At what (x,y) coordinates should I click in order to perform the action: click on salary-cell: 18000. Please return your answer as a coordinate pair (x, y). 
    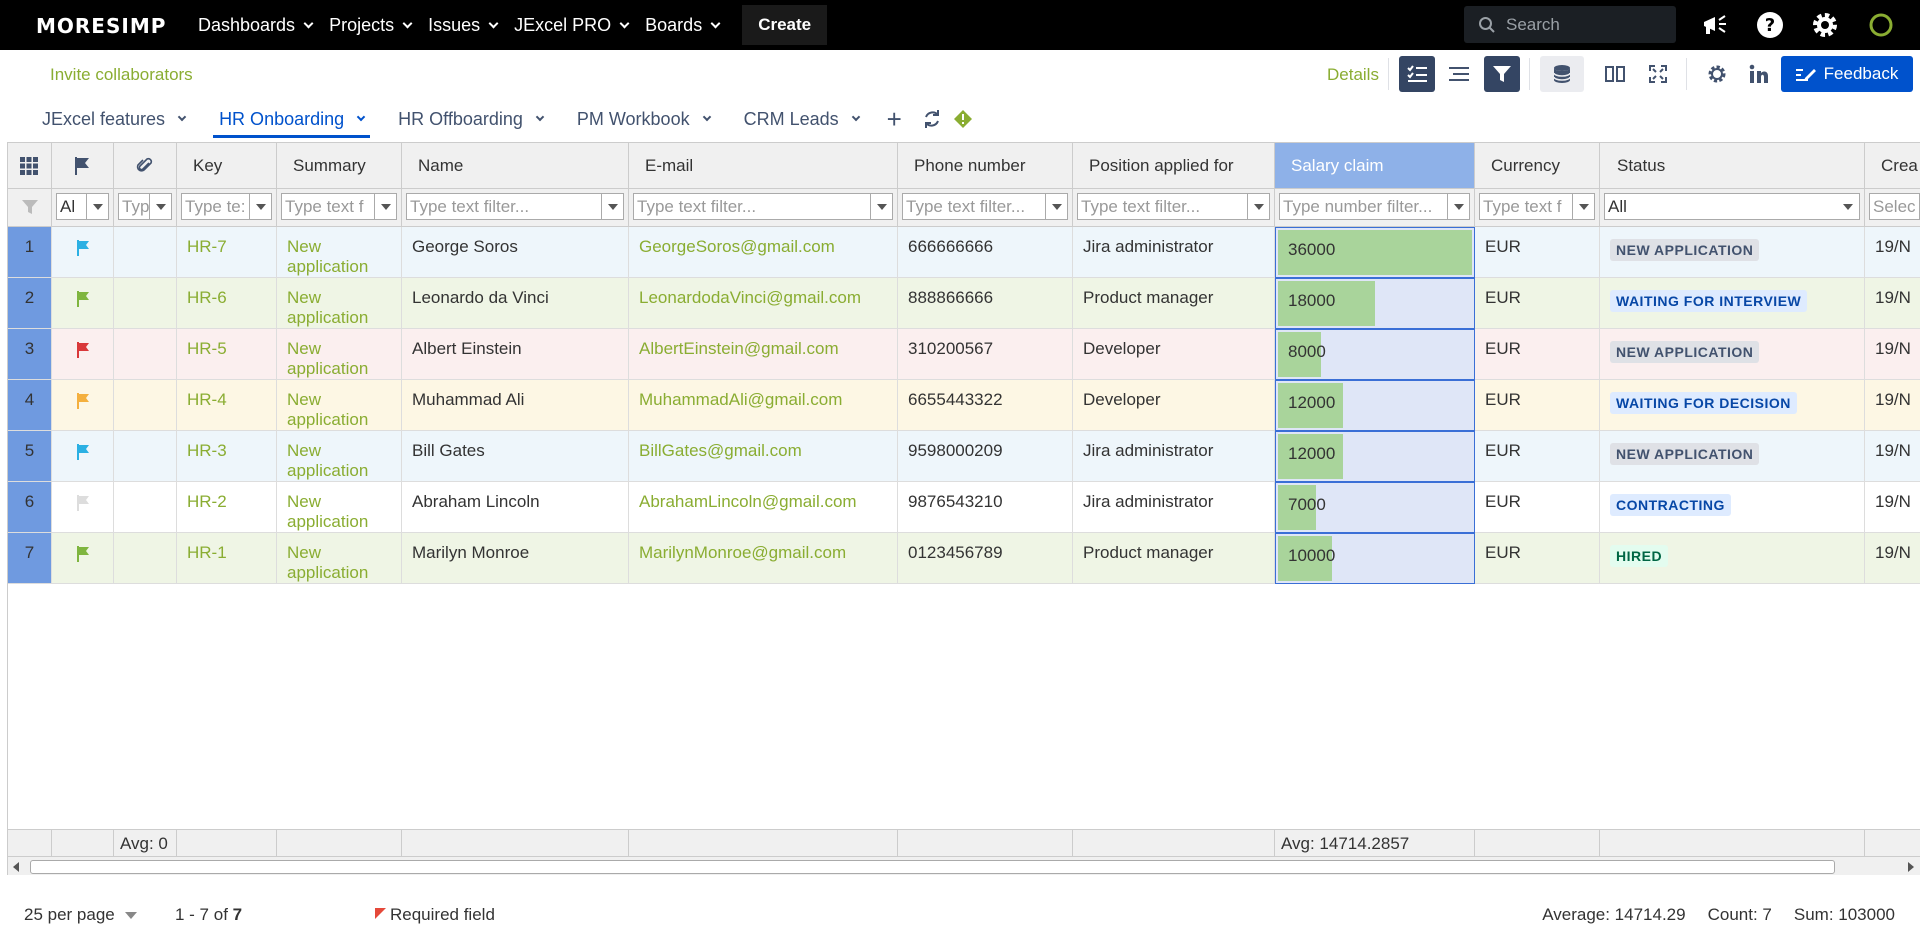
    Looking at the image, I should click on (1375, 303).